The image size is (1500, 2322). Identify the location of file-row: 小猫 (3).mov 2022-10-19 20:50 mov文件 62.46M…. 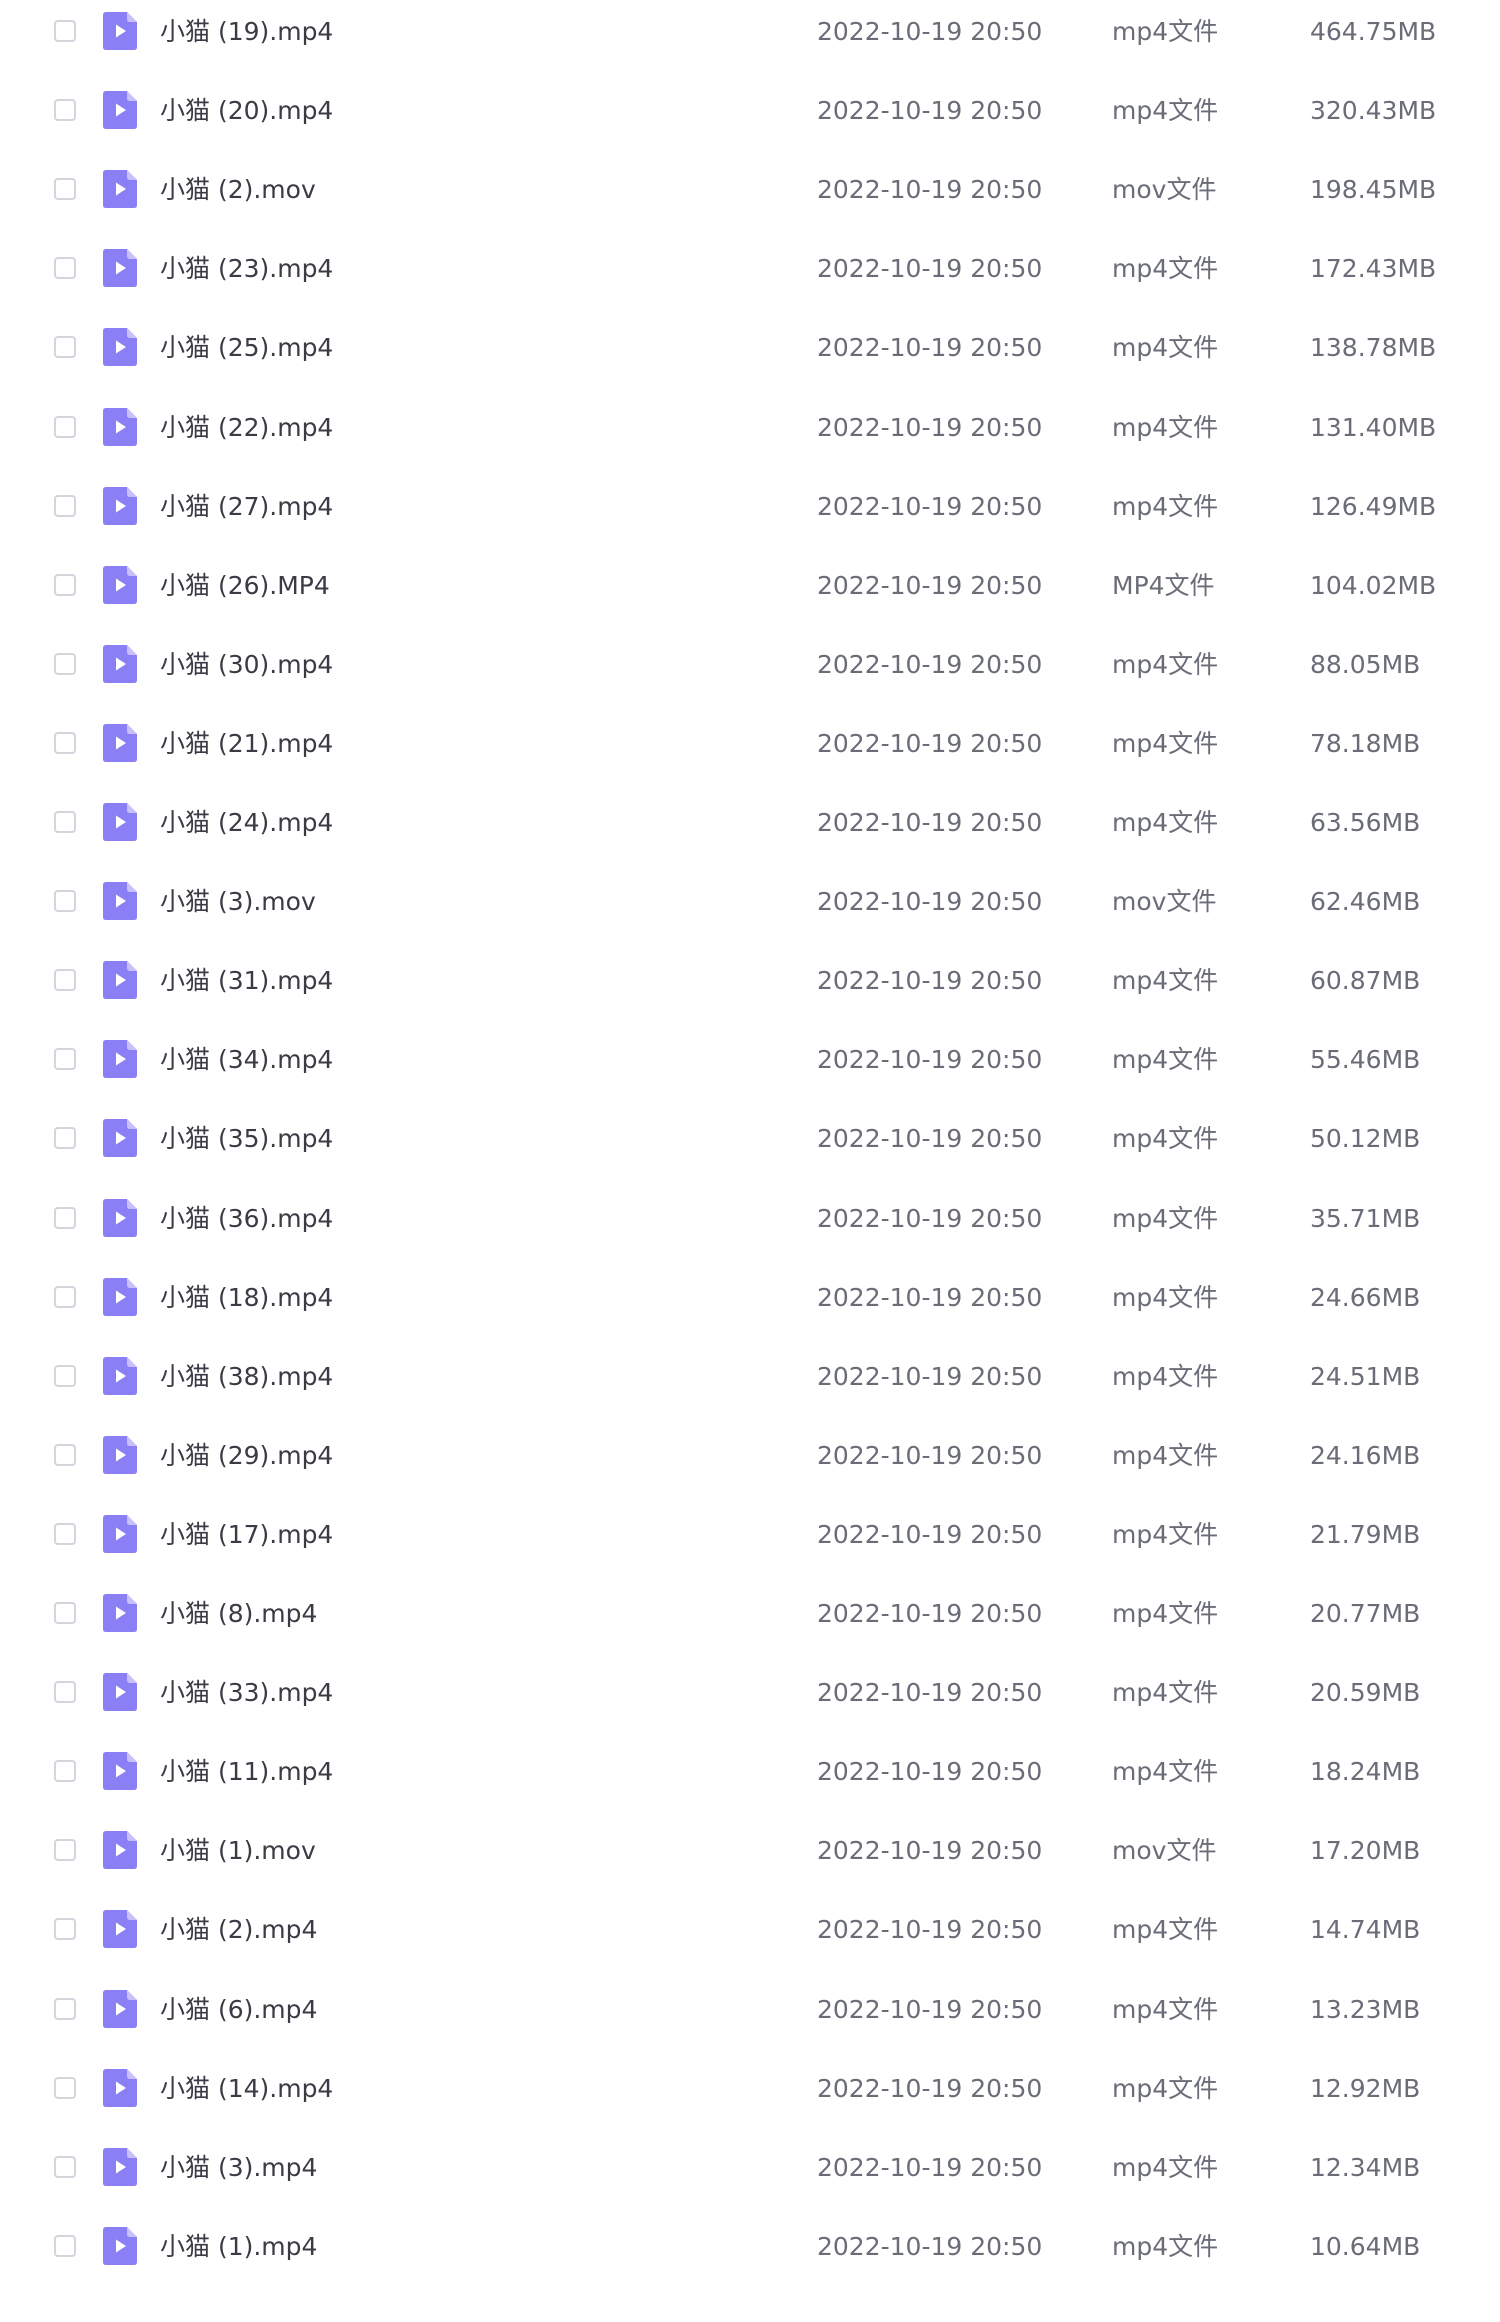
(750, 911).